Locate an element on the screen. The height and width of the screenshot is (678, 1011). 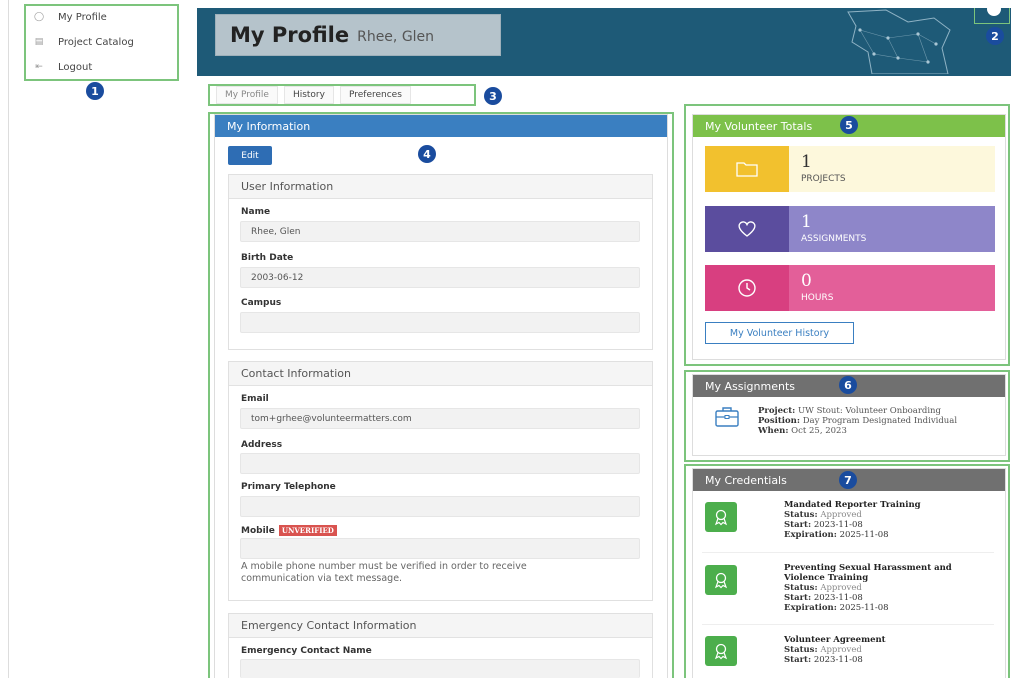
assignments-count: 1 is located at coordinates (806, 222).